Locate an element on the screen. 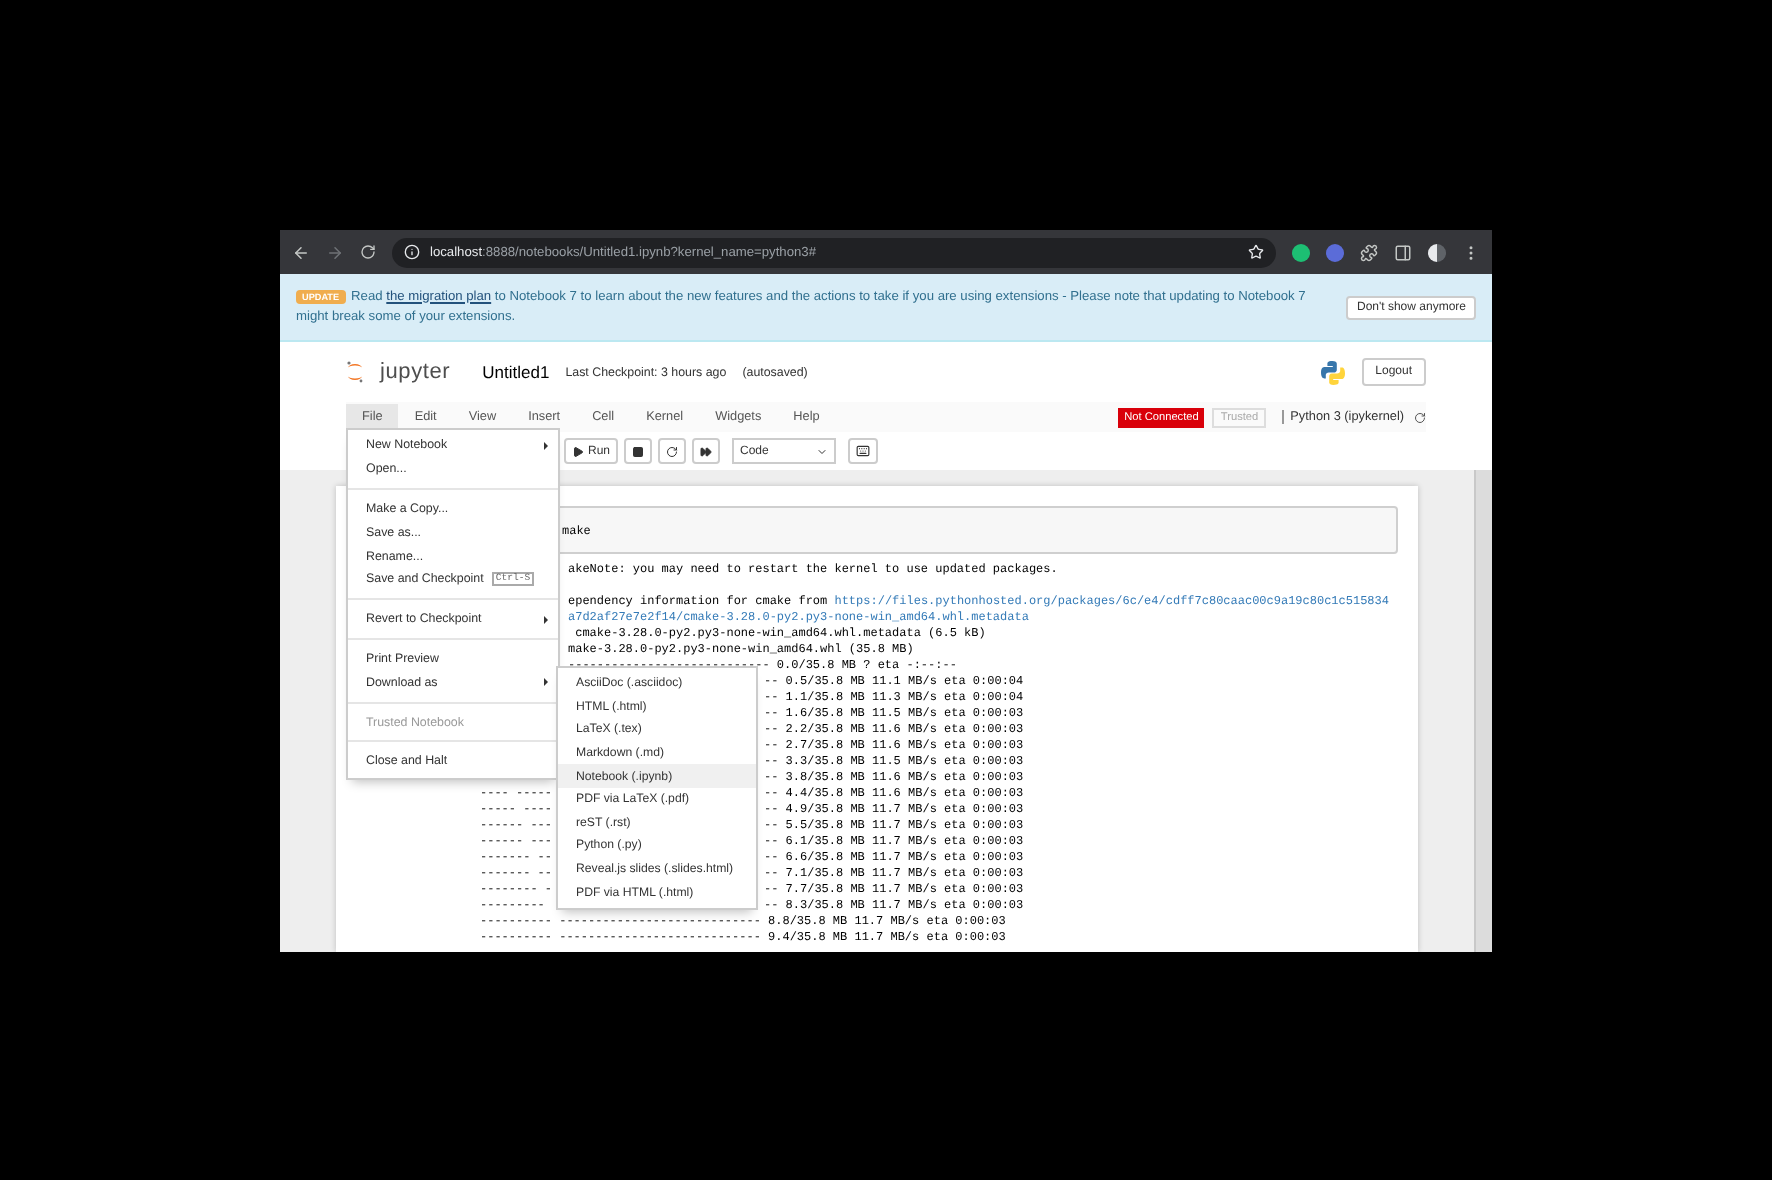 The image size is (1772, 1180). back-icon is located at coordinates (301, 252).